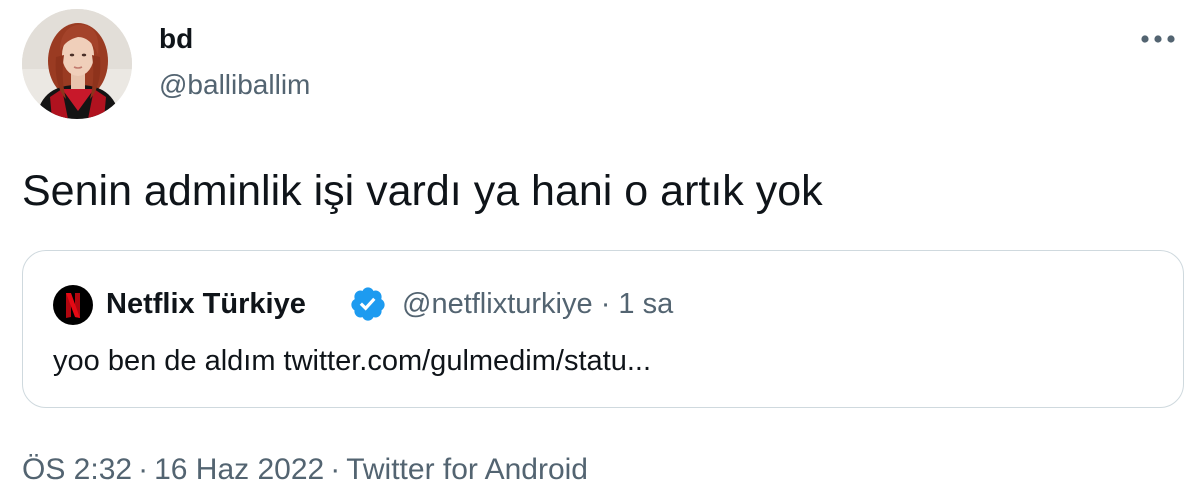  What do you see at coordinates (206, 304) in the screenshot?
I see `quoted-display-name: Netflix Türkiye` at bounding box center [206, 304].